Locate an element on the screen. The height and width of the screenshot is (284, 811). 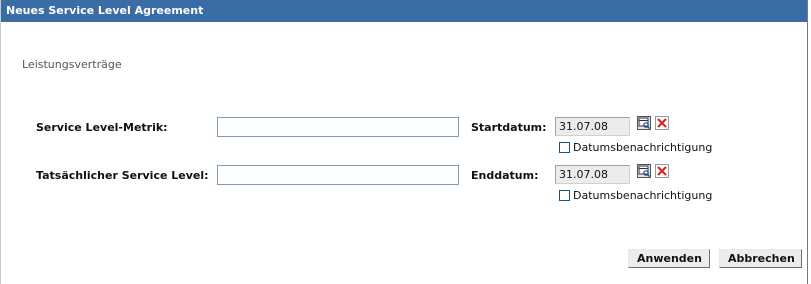
metric-input is located at coordinates (338, 127).